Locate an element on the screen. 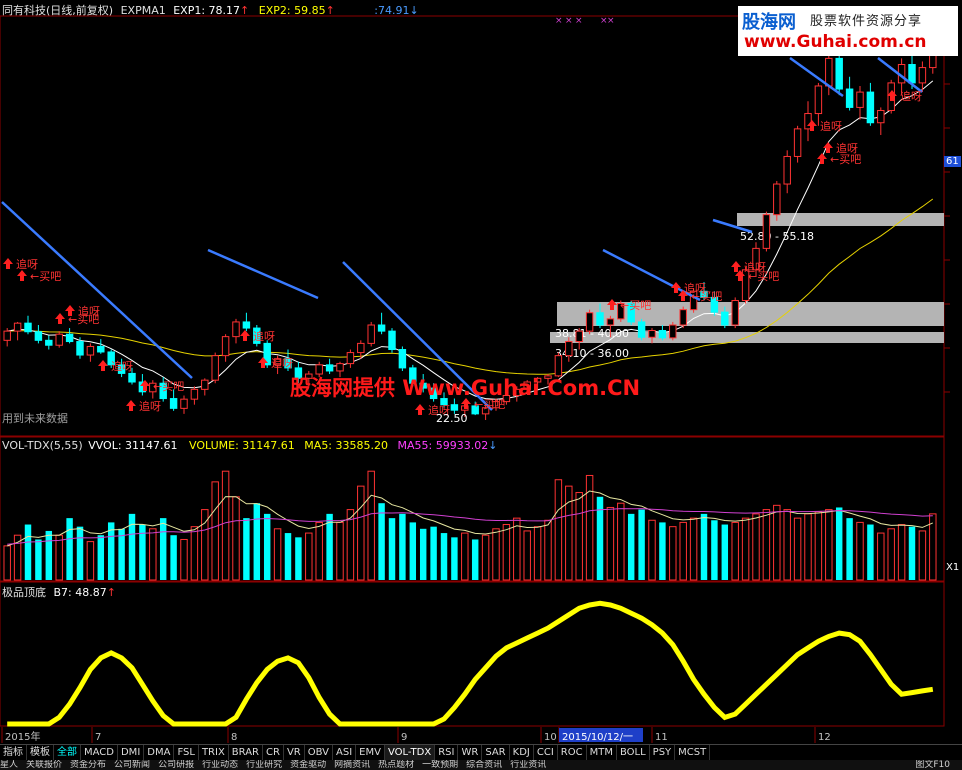 The height and width of the screenshot is (770, 962). news-link-10: 一致预期 is located at coordinates (440, 765).